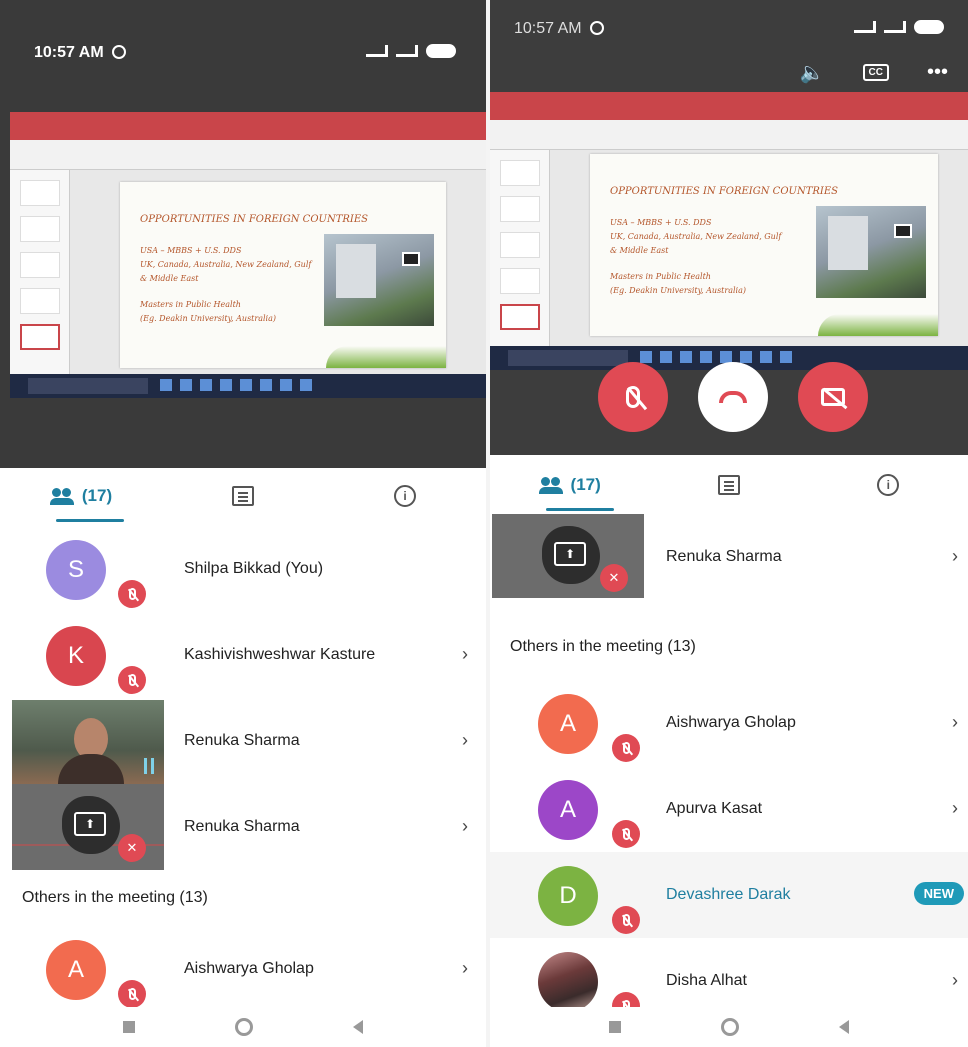 This screenshot has width=968, height=1047. Describe the element at coordinates (568, 982) in the screenshot. I see `avatar` at that location.